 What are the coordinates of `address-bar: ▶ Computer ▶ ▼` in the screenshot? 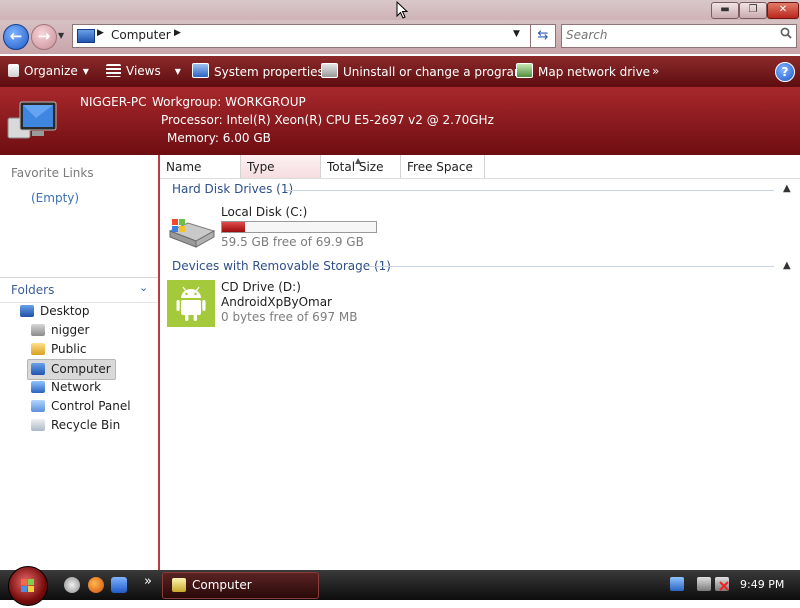 It's located at (302, 36).